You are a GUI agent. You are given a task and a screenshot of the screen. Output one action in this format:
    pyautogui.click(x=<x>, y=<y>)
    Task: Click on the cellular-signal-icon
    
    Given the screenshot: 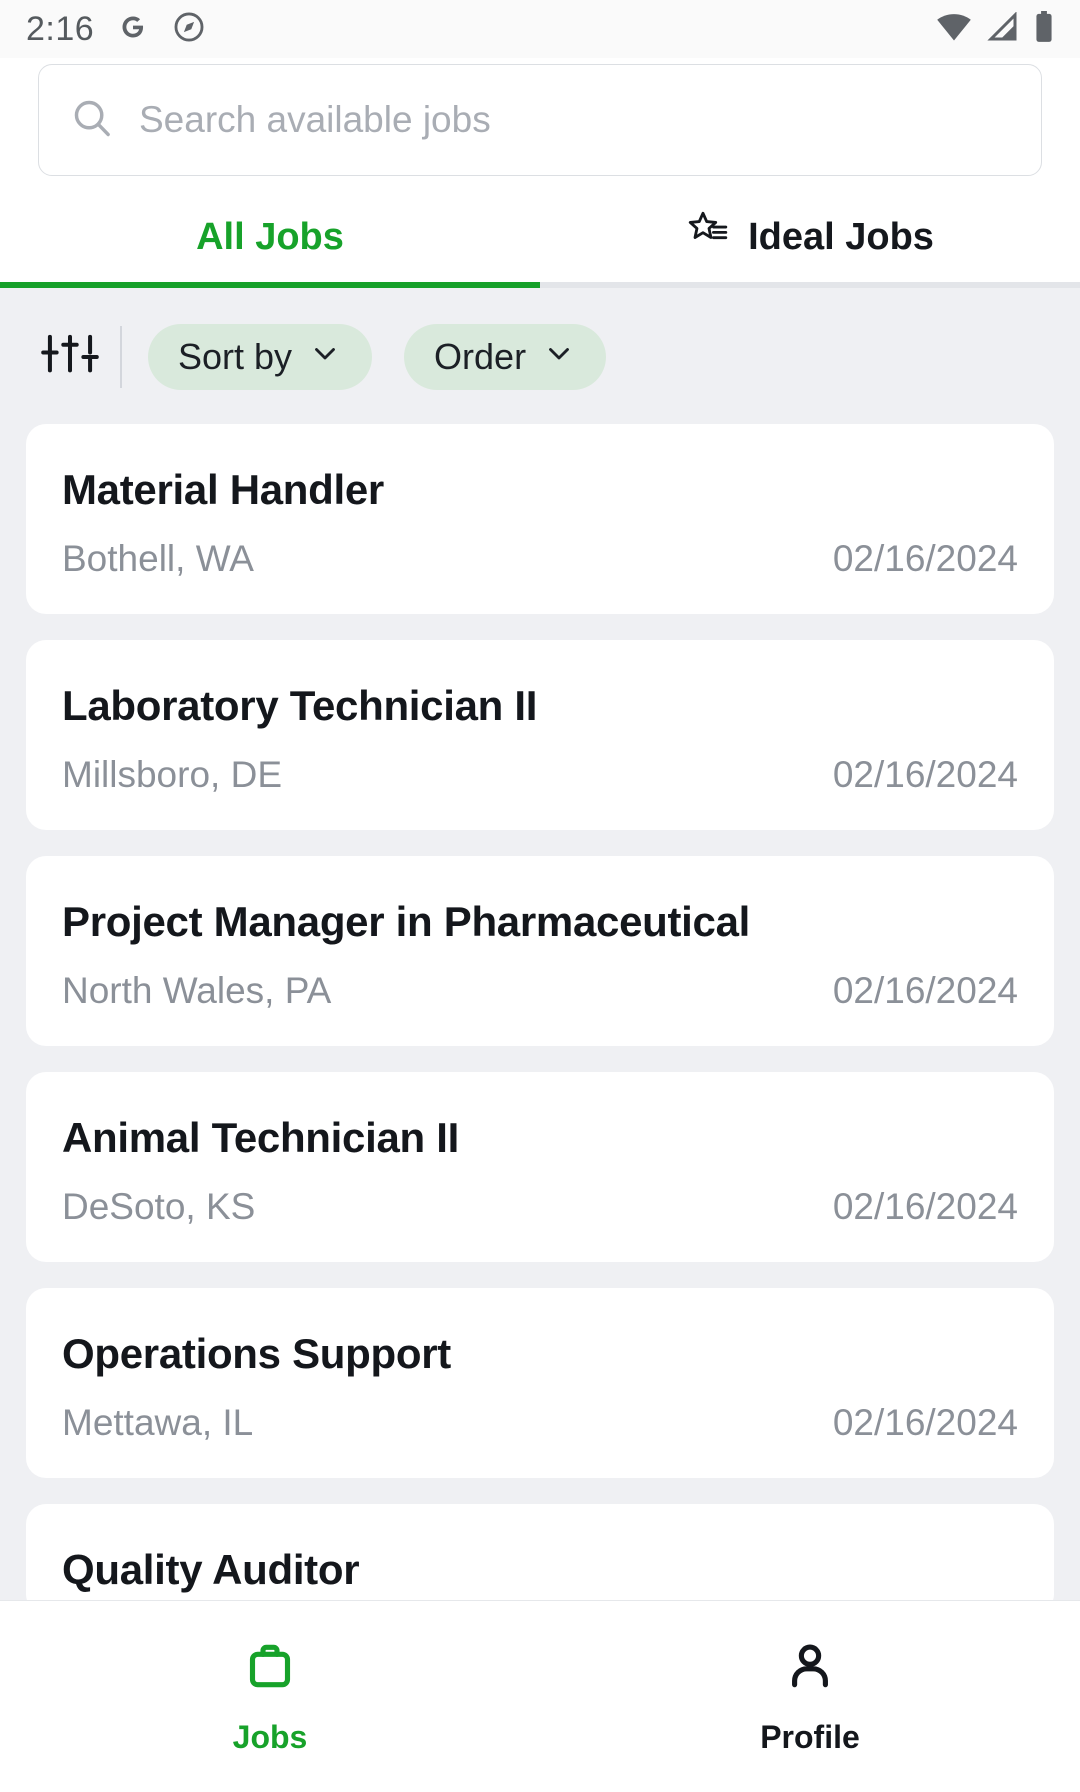 What is the action you would take?
    pyautogui.click(x=1003, y=28)
    